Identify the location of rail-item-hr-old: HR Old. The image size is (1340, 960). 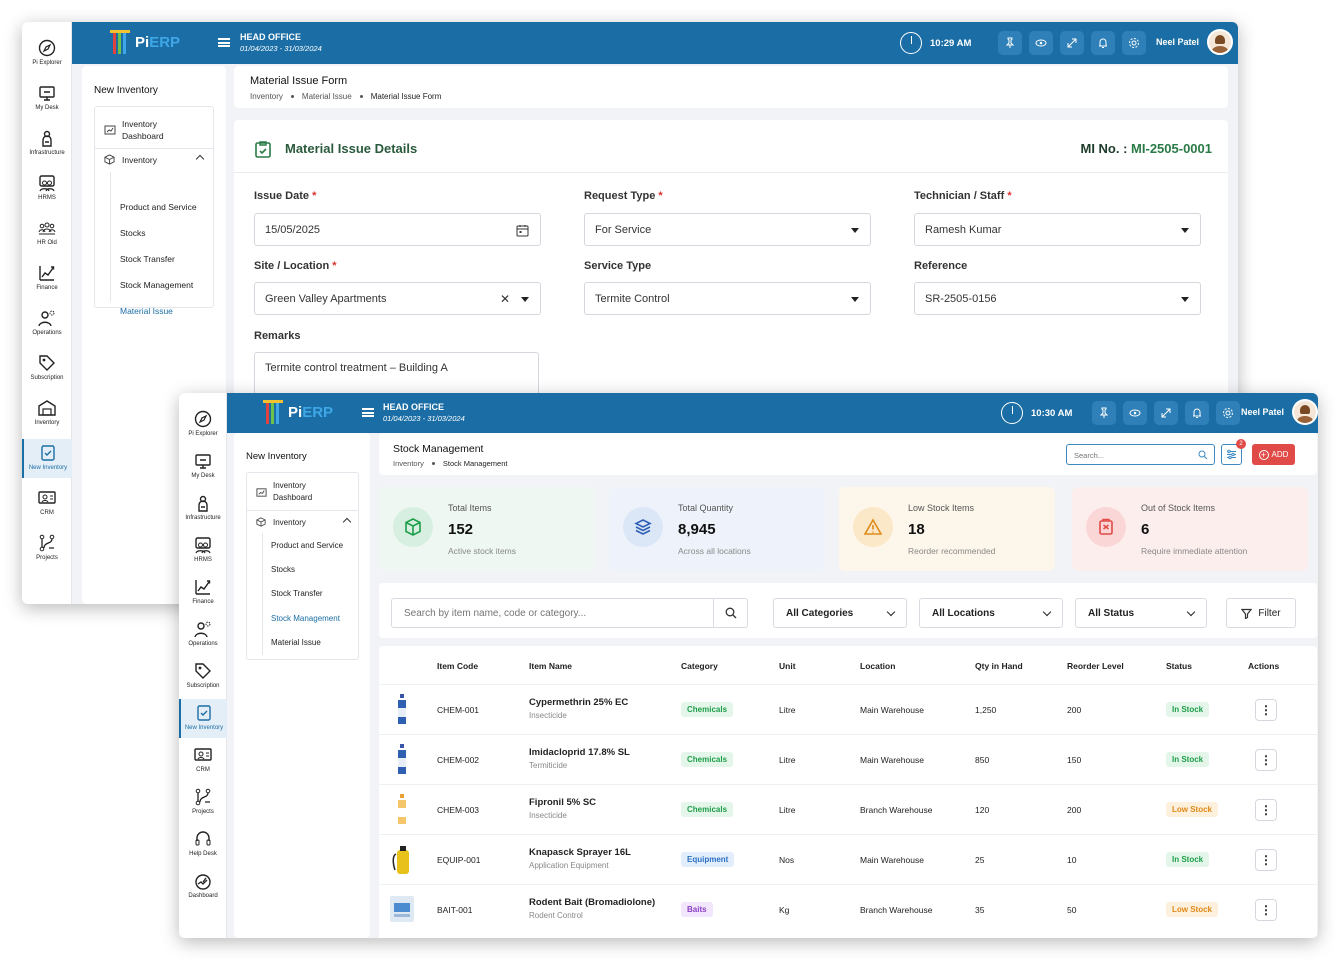
(47, 232).